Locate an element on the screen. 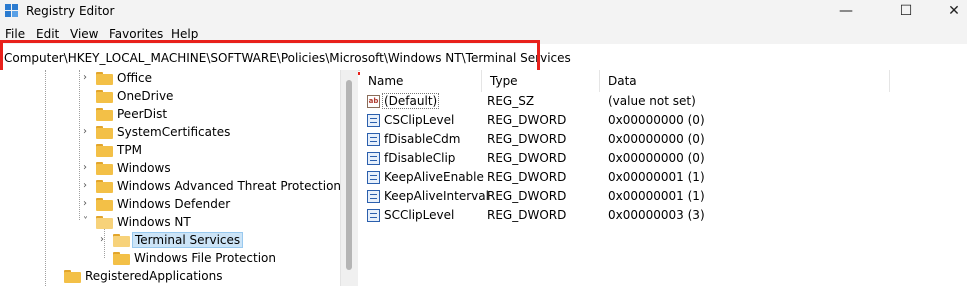  menu-edit: Edit is located at coordinates (47, 34).